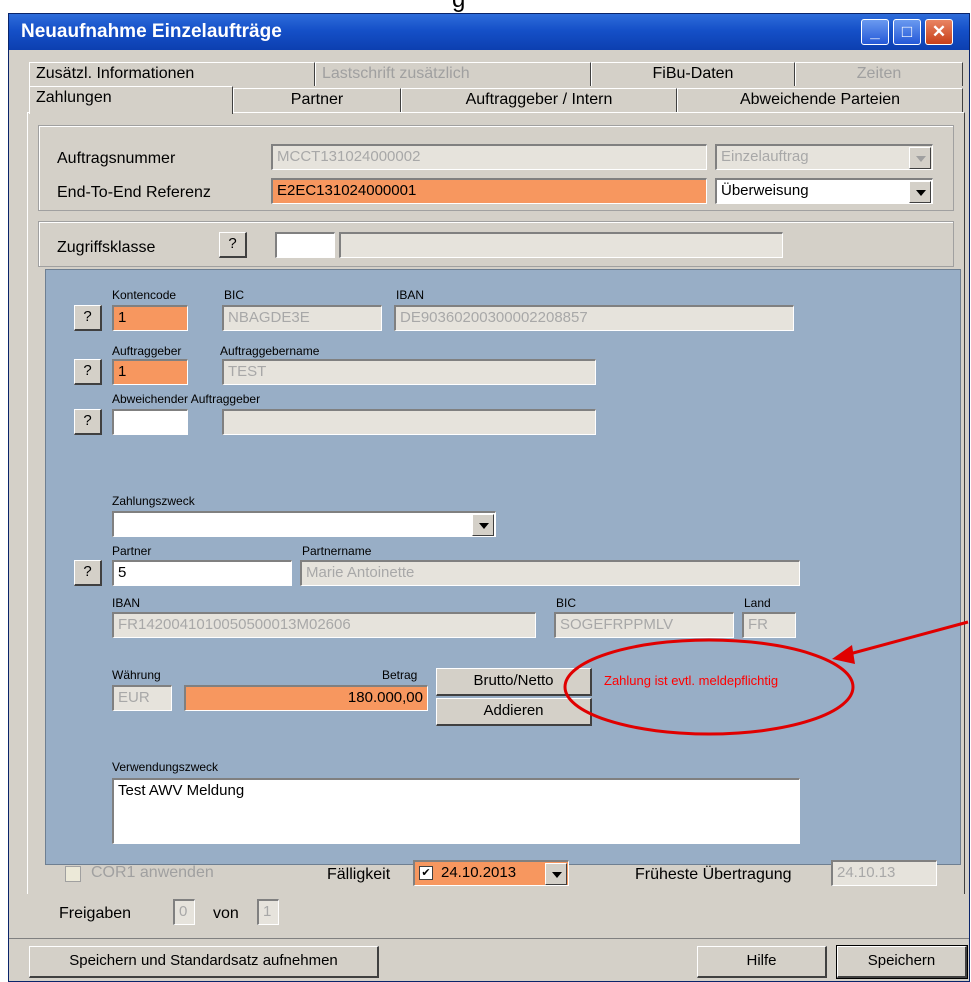 This screenshot has height=982, width=971. Describe the element at coordinates (709, 687) in the screenshot. I see `highlight-ellipse` at that location.